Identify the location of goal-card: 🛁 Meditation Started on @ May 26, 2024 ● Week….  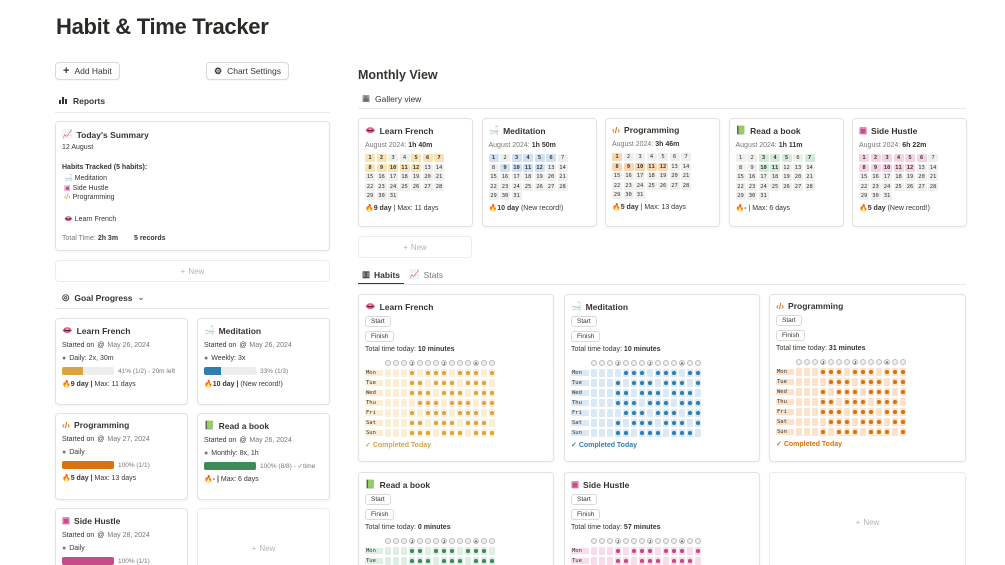
(263, 361).